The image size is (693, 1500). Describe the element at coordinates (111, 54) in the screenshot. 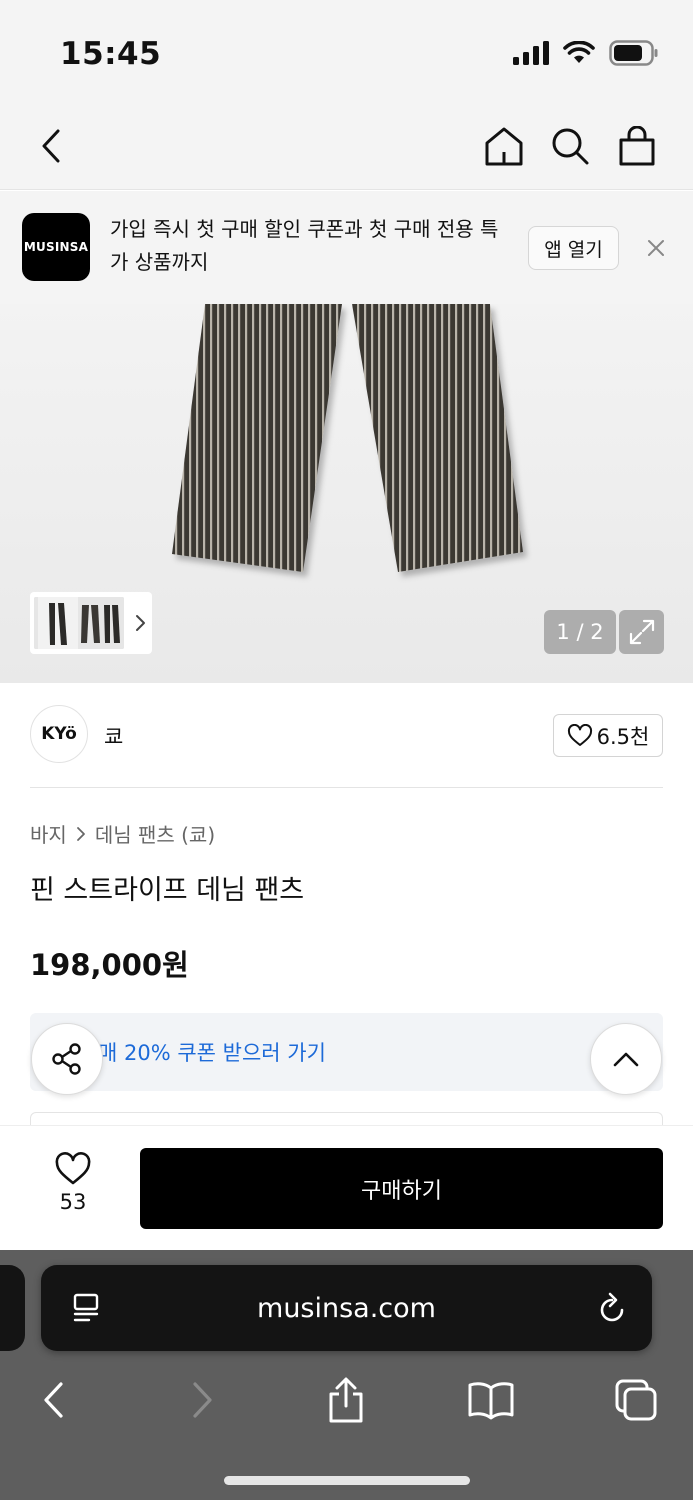

I see `status-time: 15:45` at that location.